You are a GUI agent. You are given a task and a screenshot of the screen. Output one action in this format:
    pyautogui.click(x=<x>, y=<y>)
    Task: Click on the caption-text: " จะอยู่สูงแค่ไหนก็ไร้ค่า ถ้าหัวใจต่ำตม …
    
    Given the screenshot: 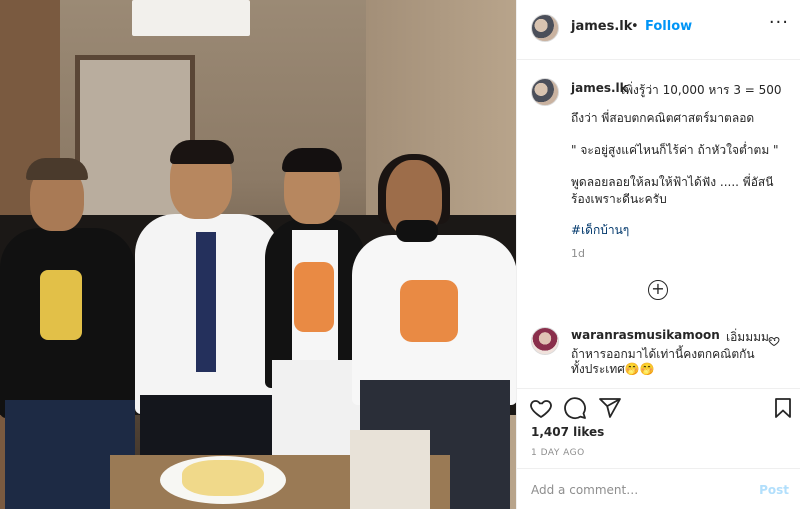 What is the action you would take?
    pyautogui.click(x=675, y=150)
    